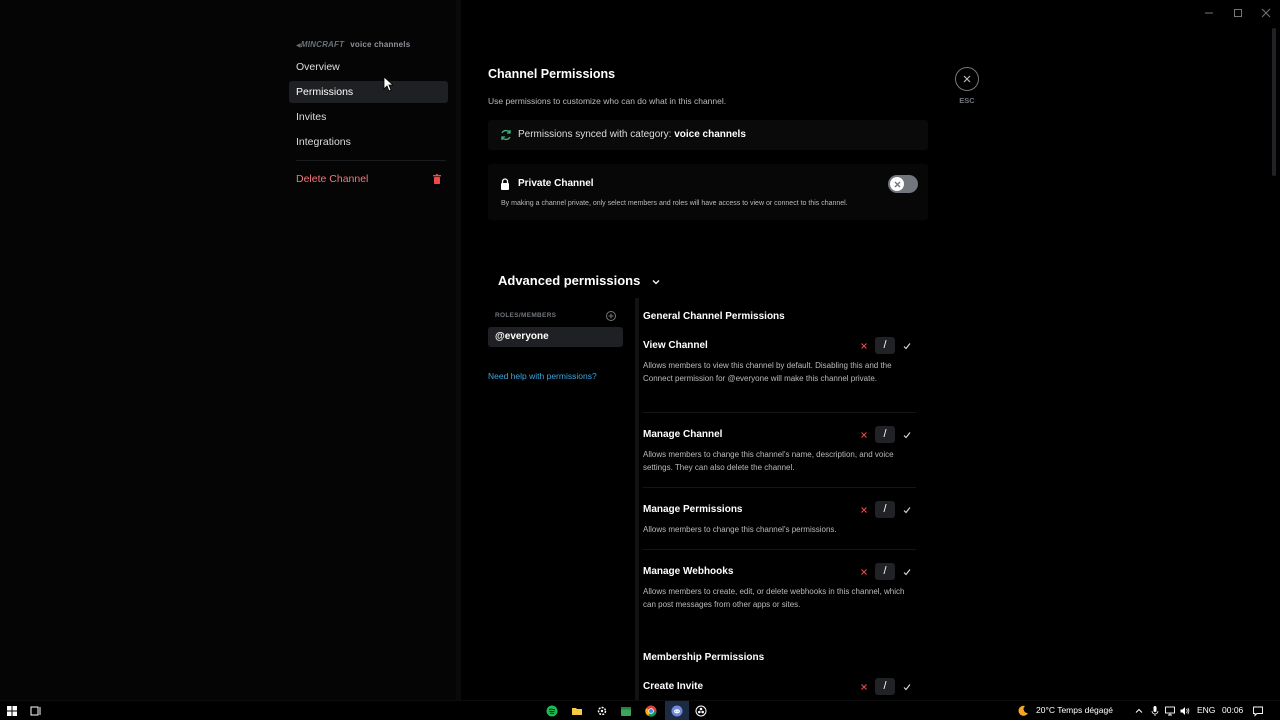 This screenshot has height=720, width=1280. I want to click on chrome-icon, so click(651, 711).